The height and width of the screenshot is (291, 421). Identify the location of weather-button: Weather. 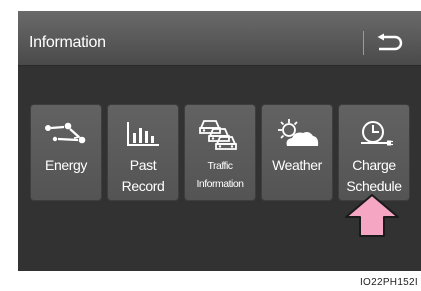
(297, 152).